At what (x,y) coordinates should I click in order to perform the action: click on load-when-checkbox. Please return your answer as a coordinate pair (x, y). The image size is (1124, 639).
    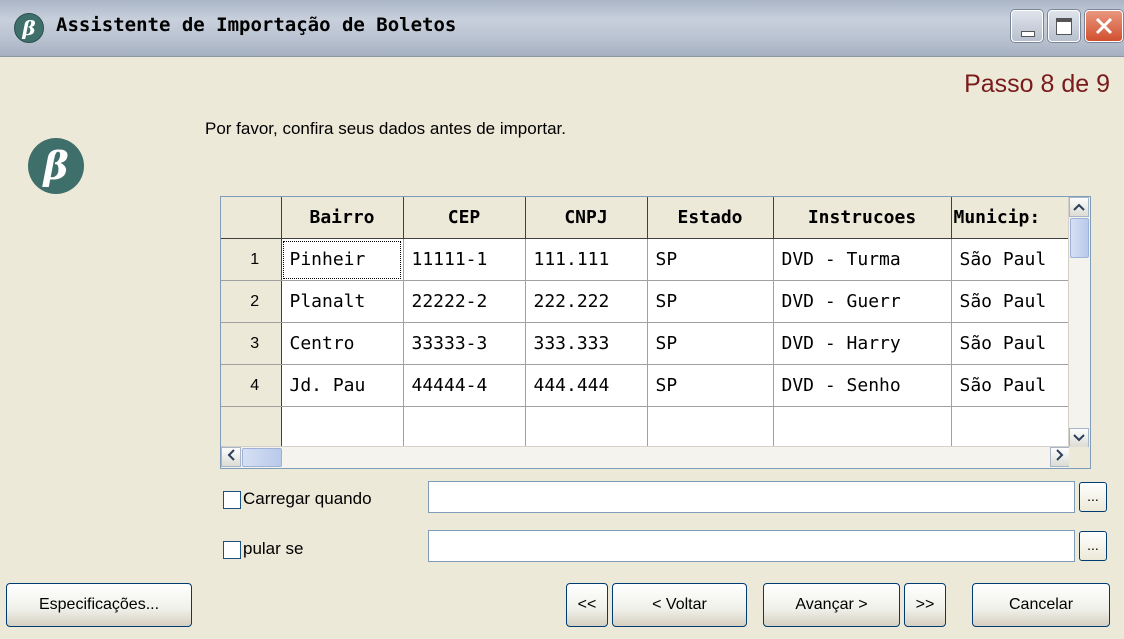
    Looking at the image, I should click on (232, 500).